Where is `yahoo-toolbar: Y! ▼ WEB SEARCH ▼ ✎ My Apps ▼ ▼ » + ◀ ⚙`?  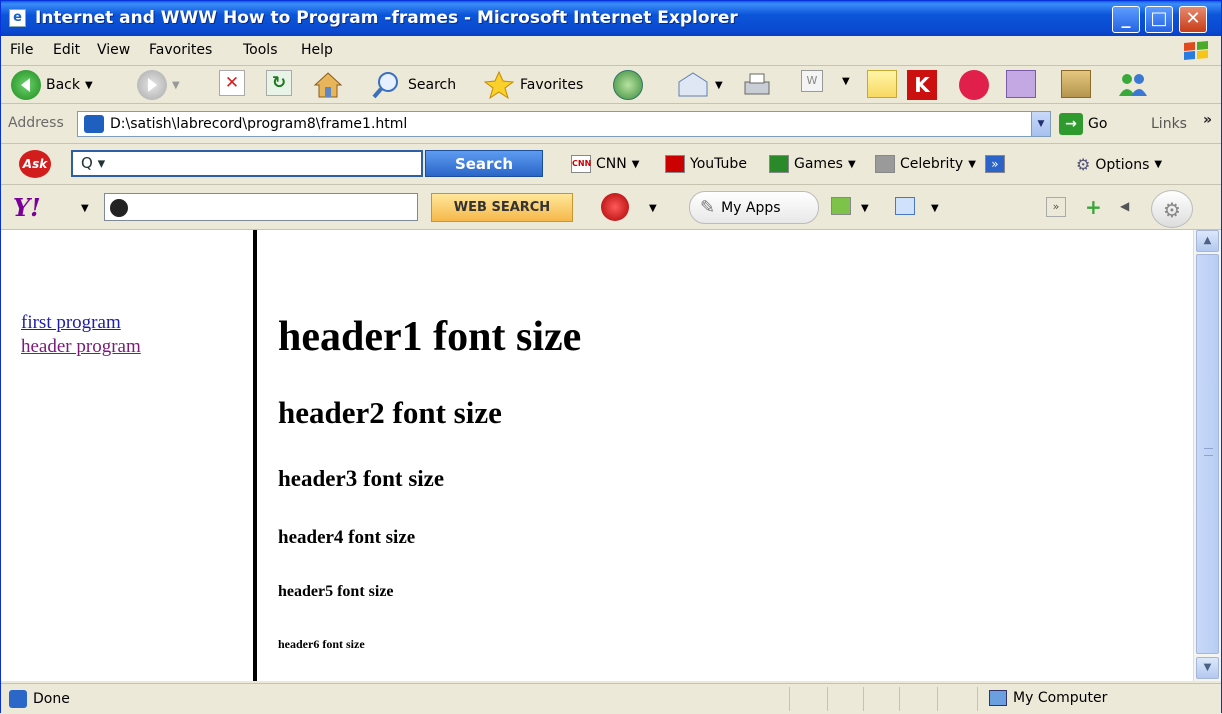 yahoo-toolbar: Y! ▼ WEB SEARCH ▼ ✎ My Apps ▼ ▼ » + ◀ ⚙ is located at coordinates (611, 207).